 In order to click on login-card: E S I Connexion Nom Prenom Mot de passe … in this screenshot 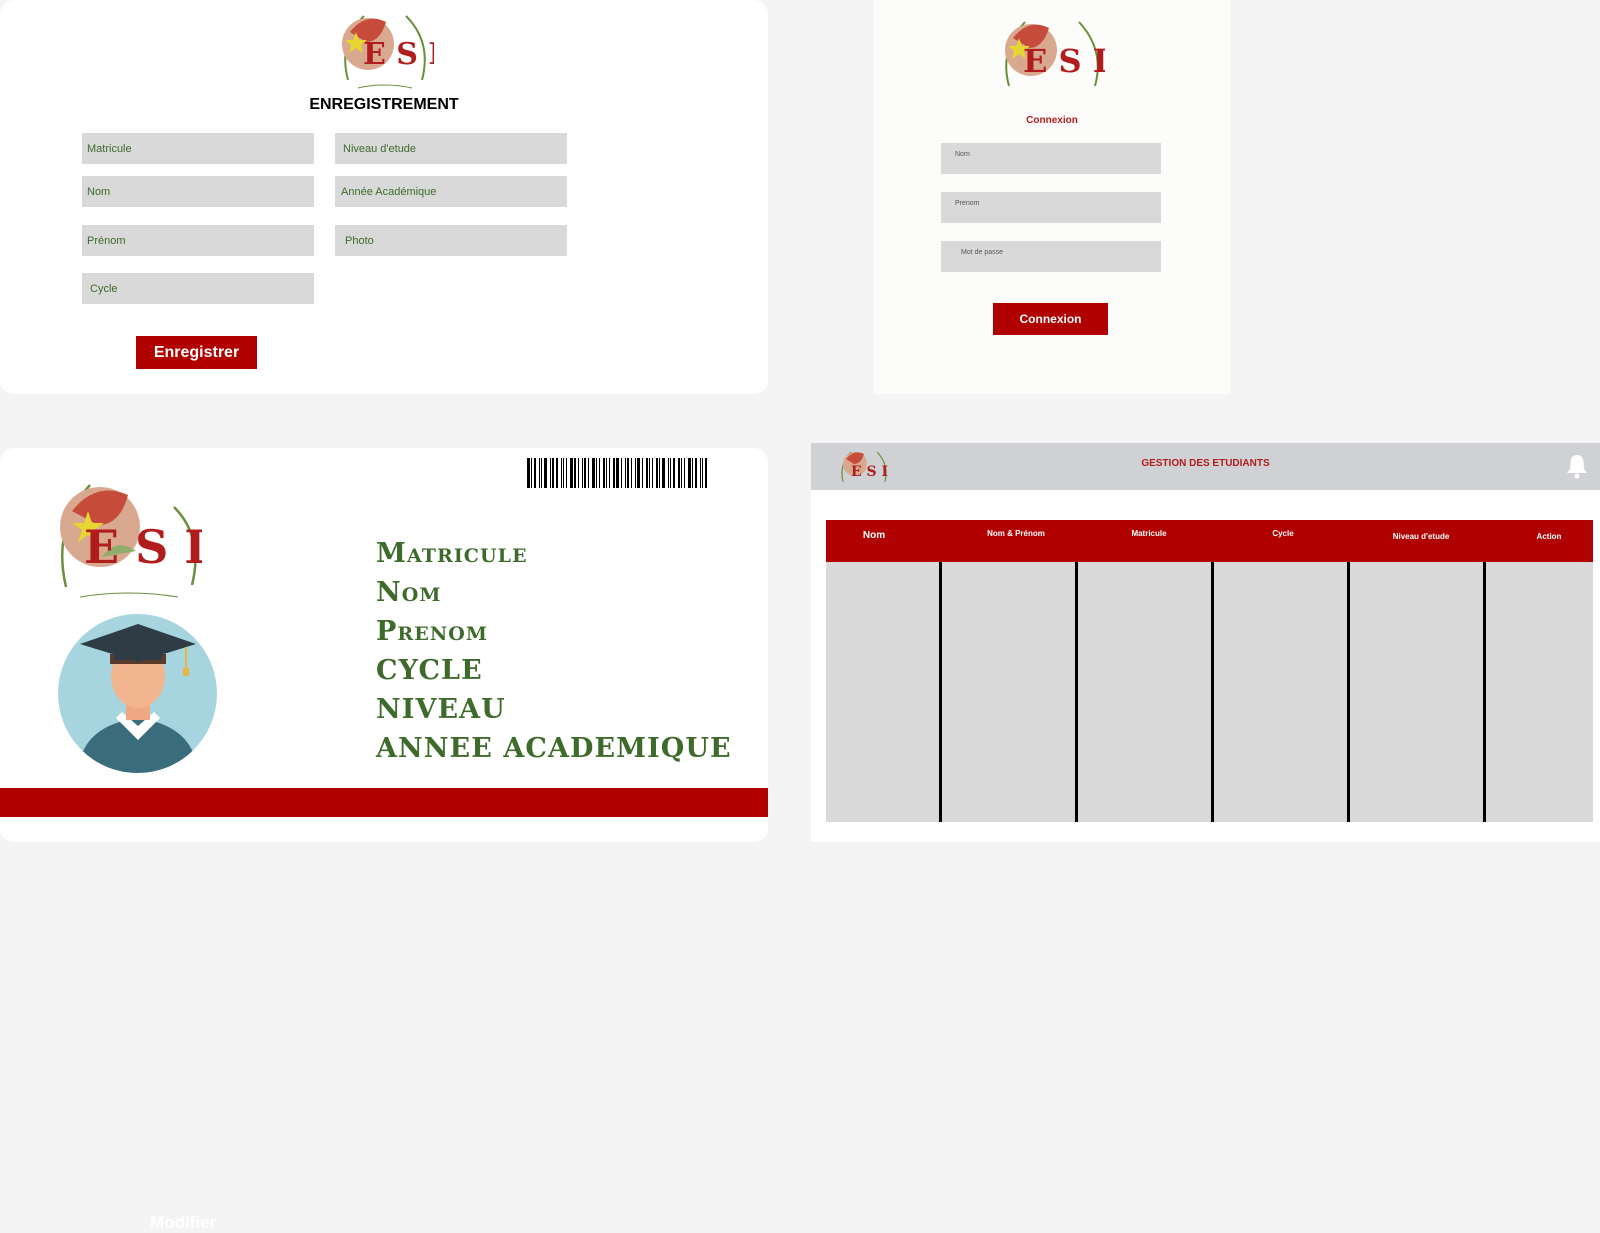, I will do `click(1052, 197)`.